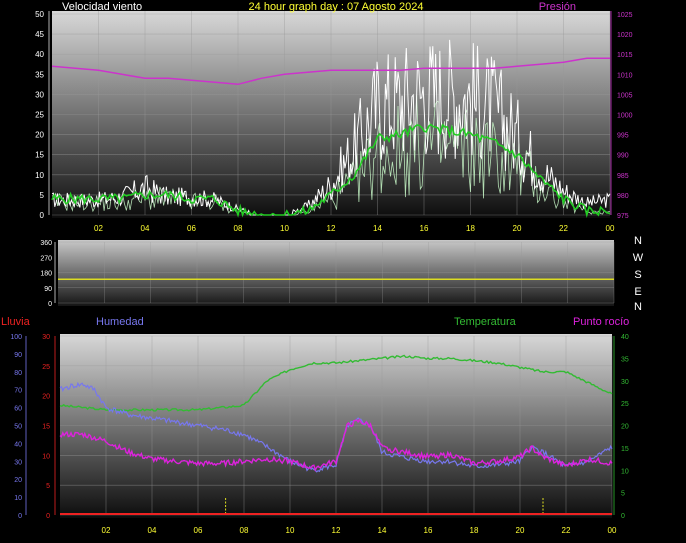  Describe the element at coordinates (517, 228) in the screenshot. I see `wind-x-tick: 20` at that location.